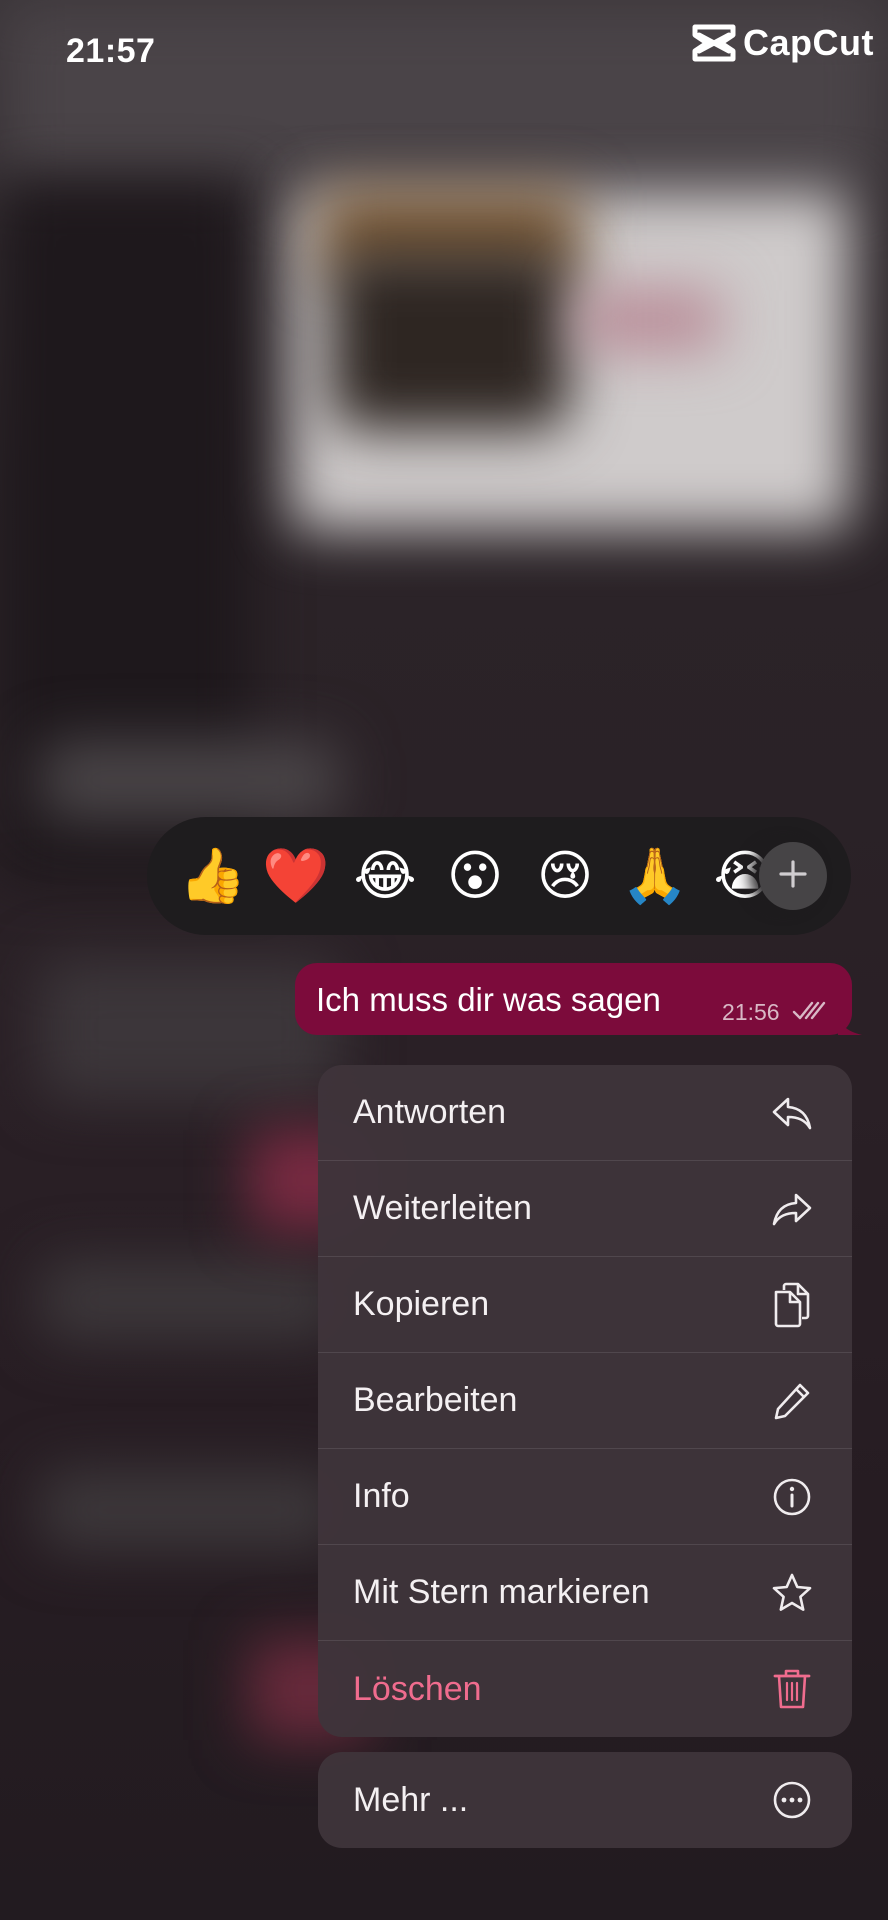  What do you see at coordinates (430, 1112) in the screenshot?
I see `menu-item-label: Antworten` at bounding box center [430, 1112].